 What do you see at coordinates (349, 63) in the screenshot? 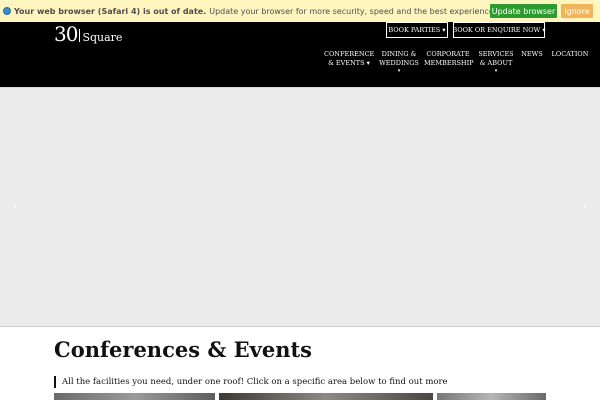
I see `nav-label-line: & EVENTS ▾` at bounding box center [349, 63].